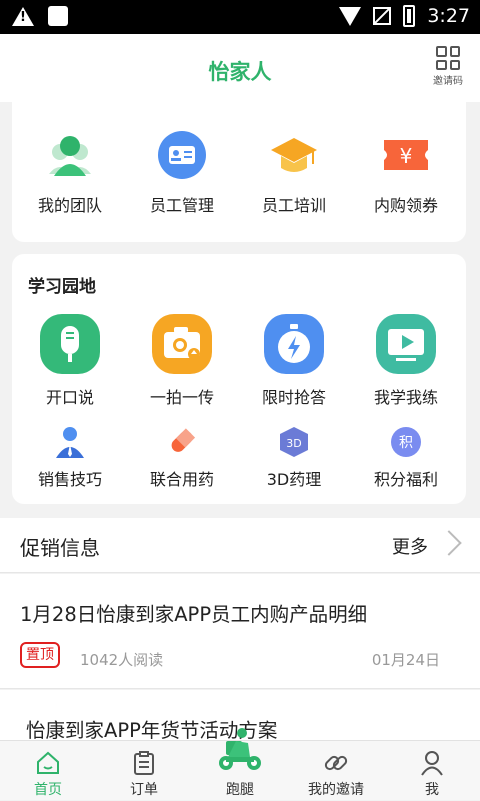  What do you see at coordinates (48, 790) in the screenshot?
I see `tab-label: 首页` at bounding box center [48, 790].